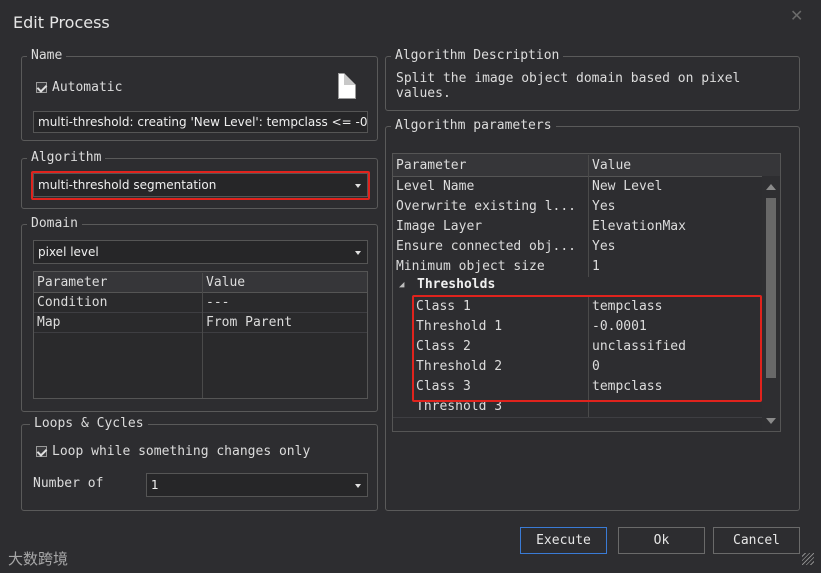  What do you see at coordinates (675, 327) in the screenshot?
I see `threshold-row-value: -0.0001` at bounding box center [675, 327].